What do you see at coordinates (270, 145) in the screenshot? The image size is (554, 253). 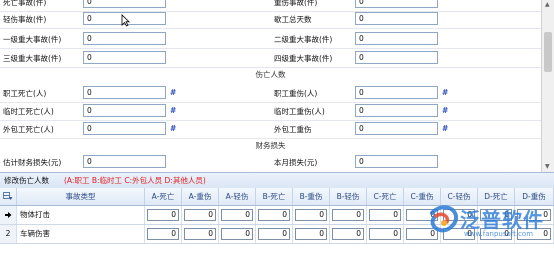 I see `section-loss-title: 财务损失` at bounding box center [270, 145].